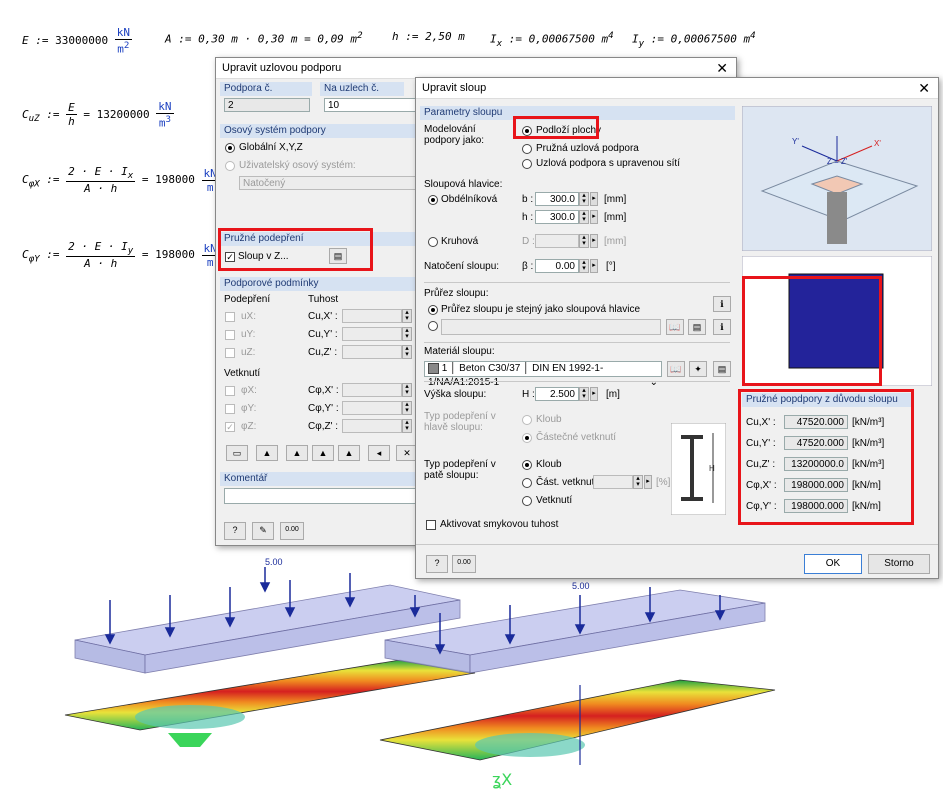 This screenshot has width=943, height=806. Describe the element at coordinates (697, 327) in the screenshot. I see `section-edit-icon: ▤` at that location.